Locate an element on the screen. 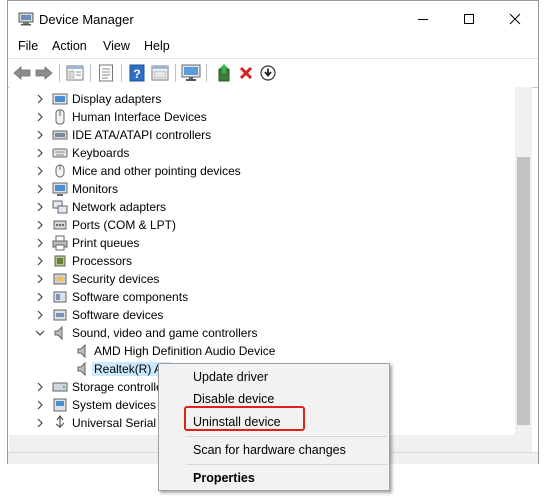  keyboard-icon is located at coordinates (60, 153).